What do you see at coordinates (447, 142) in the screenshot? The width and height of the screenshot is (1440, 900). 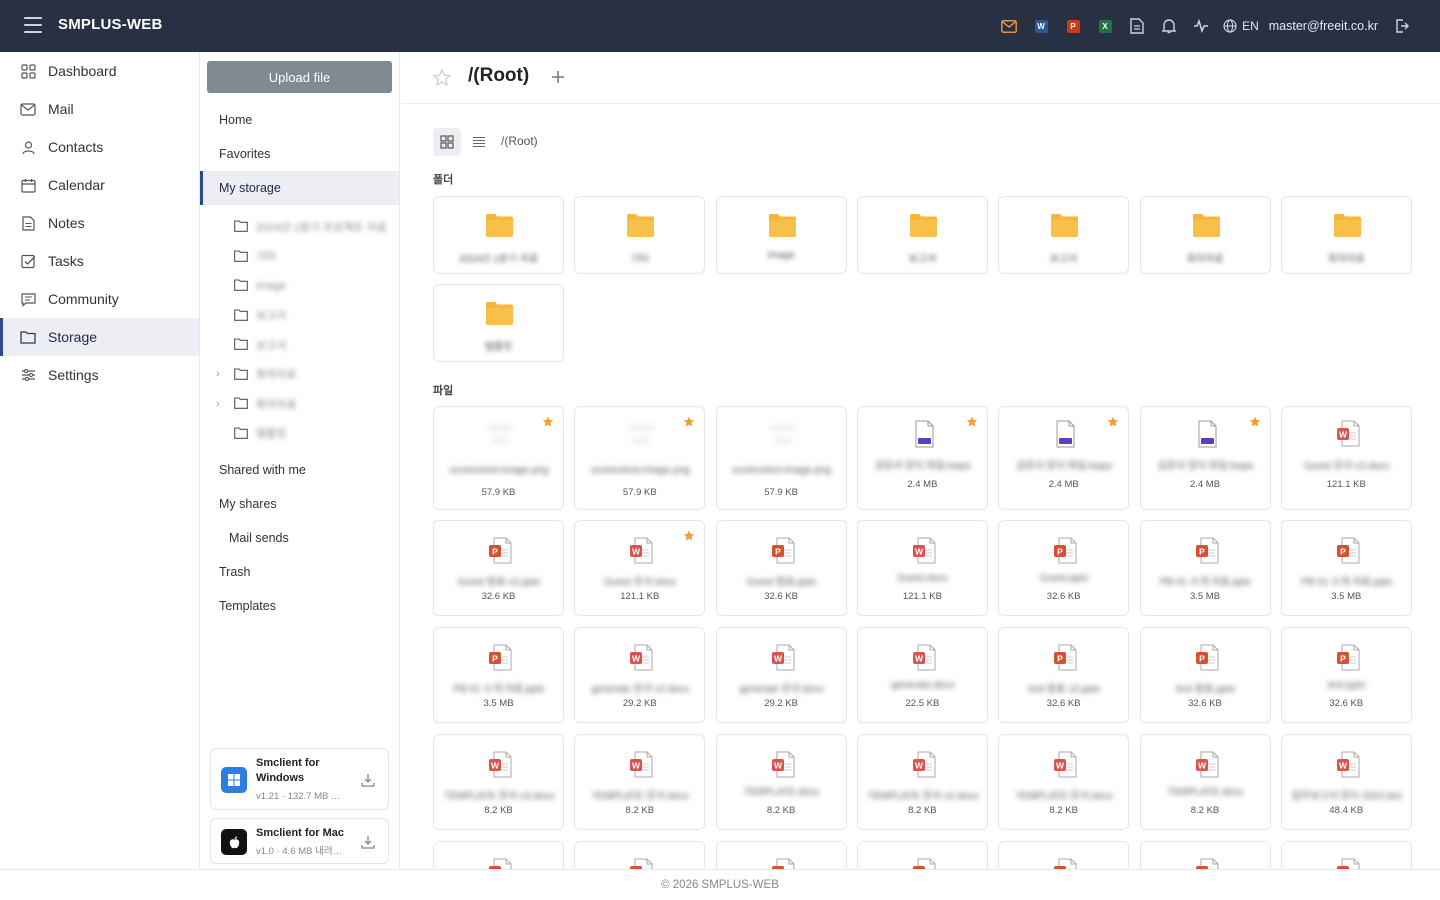 I see `grid-view-toggle` at bounding box center [447, 142].